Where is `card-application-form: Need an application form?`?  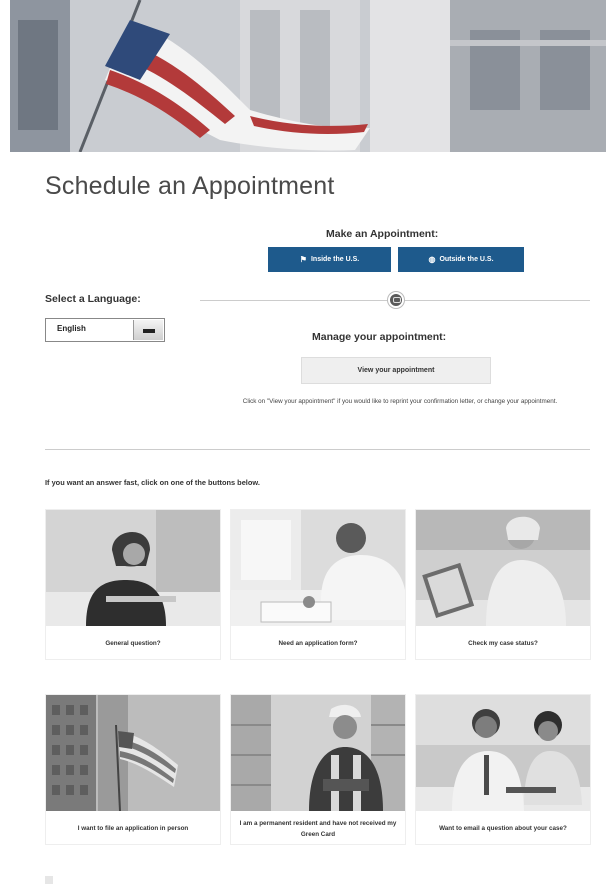
card-application-form: Need an application form? is located at coordinates (318, 584).